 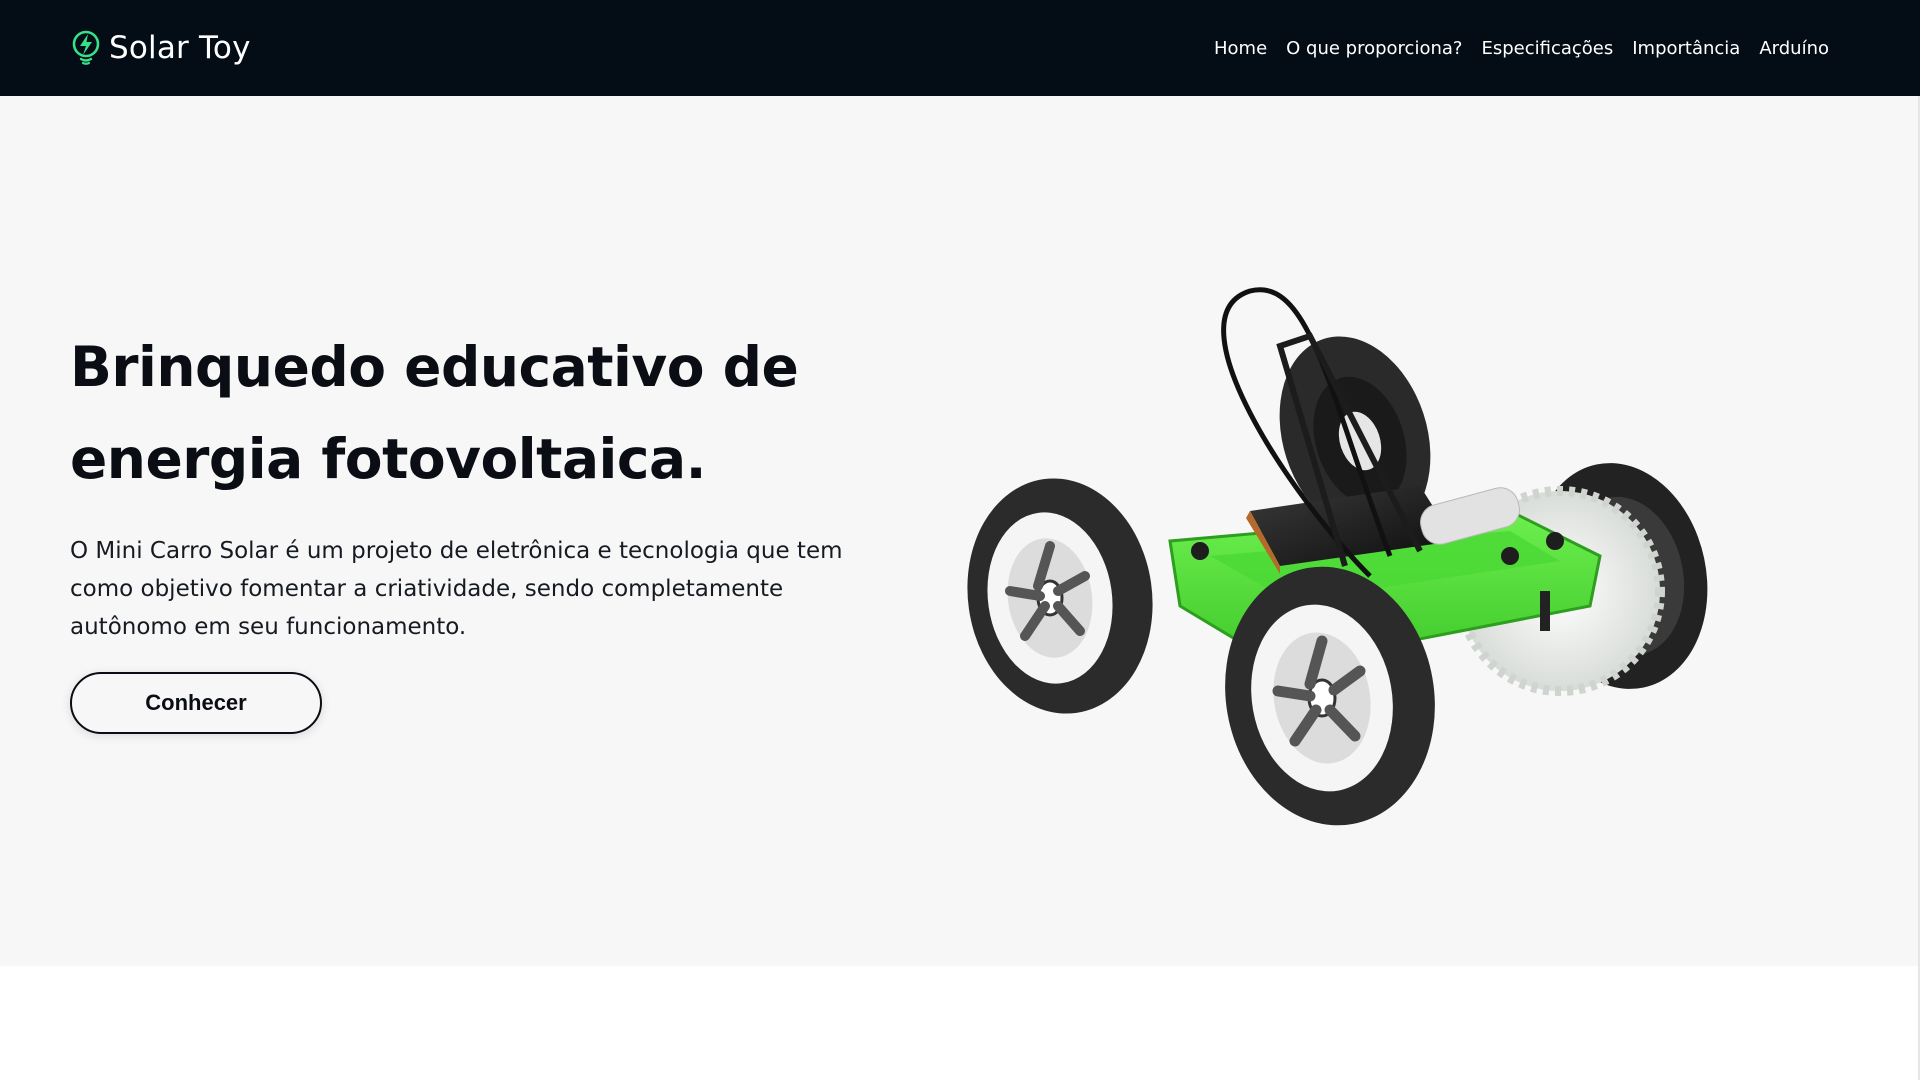 I want to click on below-fold-section, so click(x=960, y=1023).